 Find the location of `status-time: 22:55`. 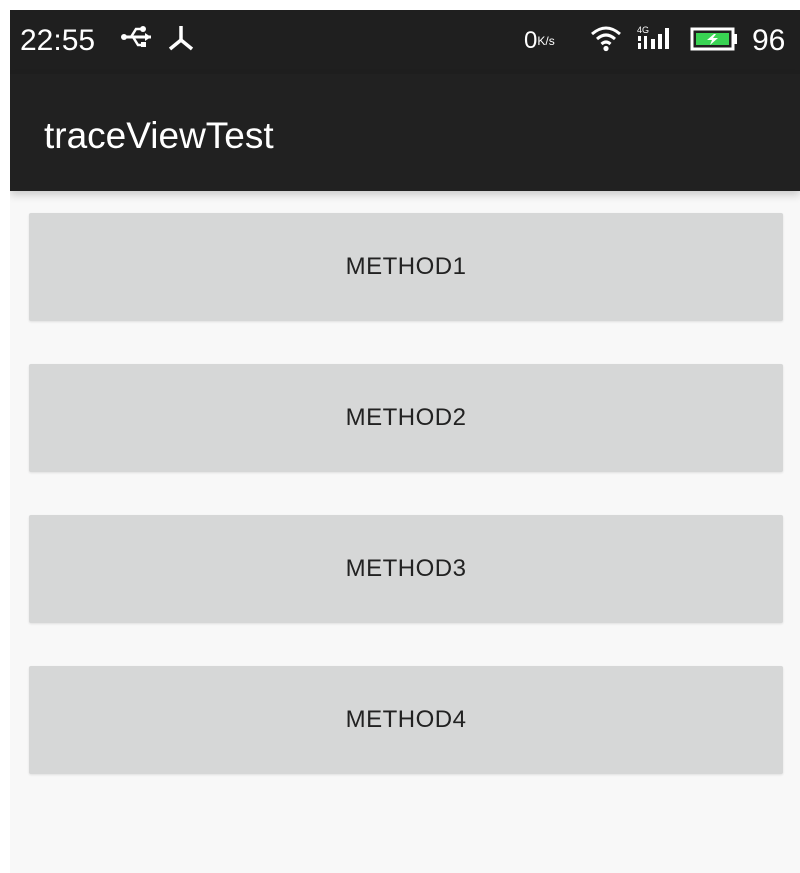

status-time: 22:55 is located at coordinates (58, 40).